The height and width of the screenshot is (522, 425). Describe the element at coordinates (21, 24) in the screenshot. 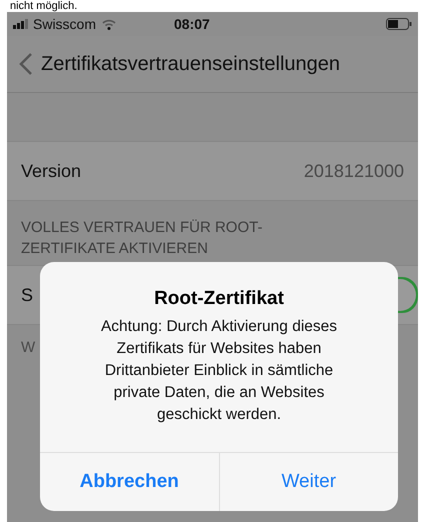

I see `signal-icon` at that location.